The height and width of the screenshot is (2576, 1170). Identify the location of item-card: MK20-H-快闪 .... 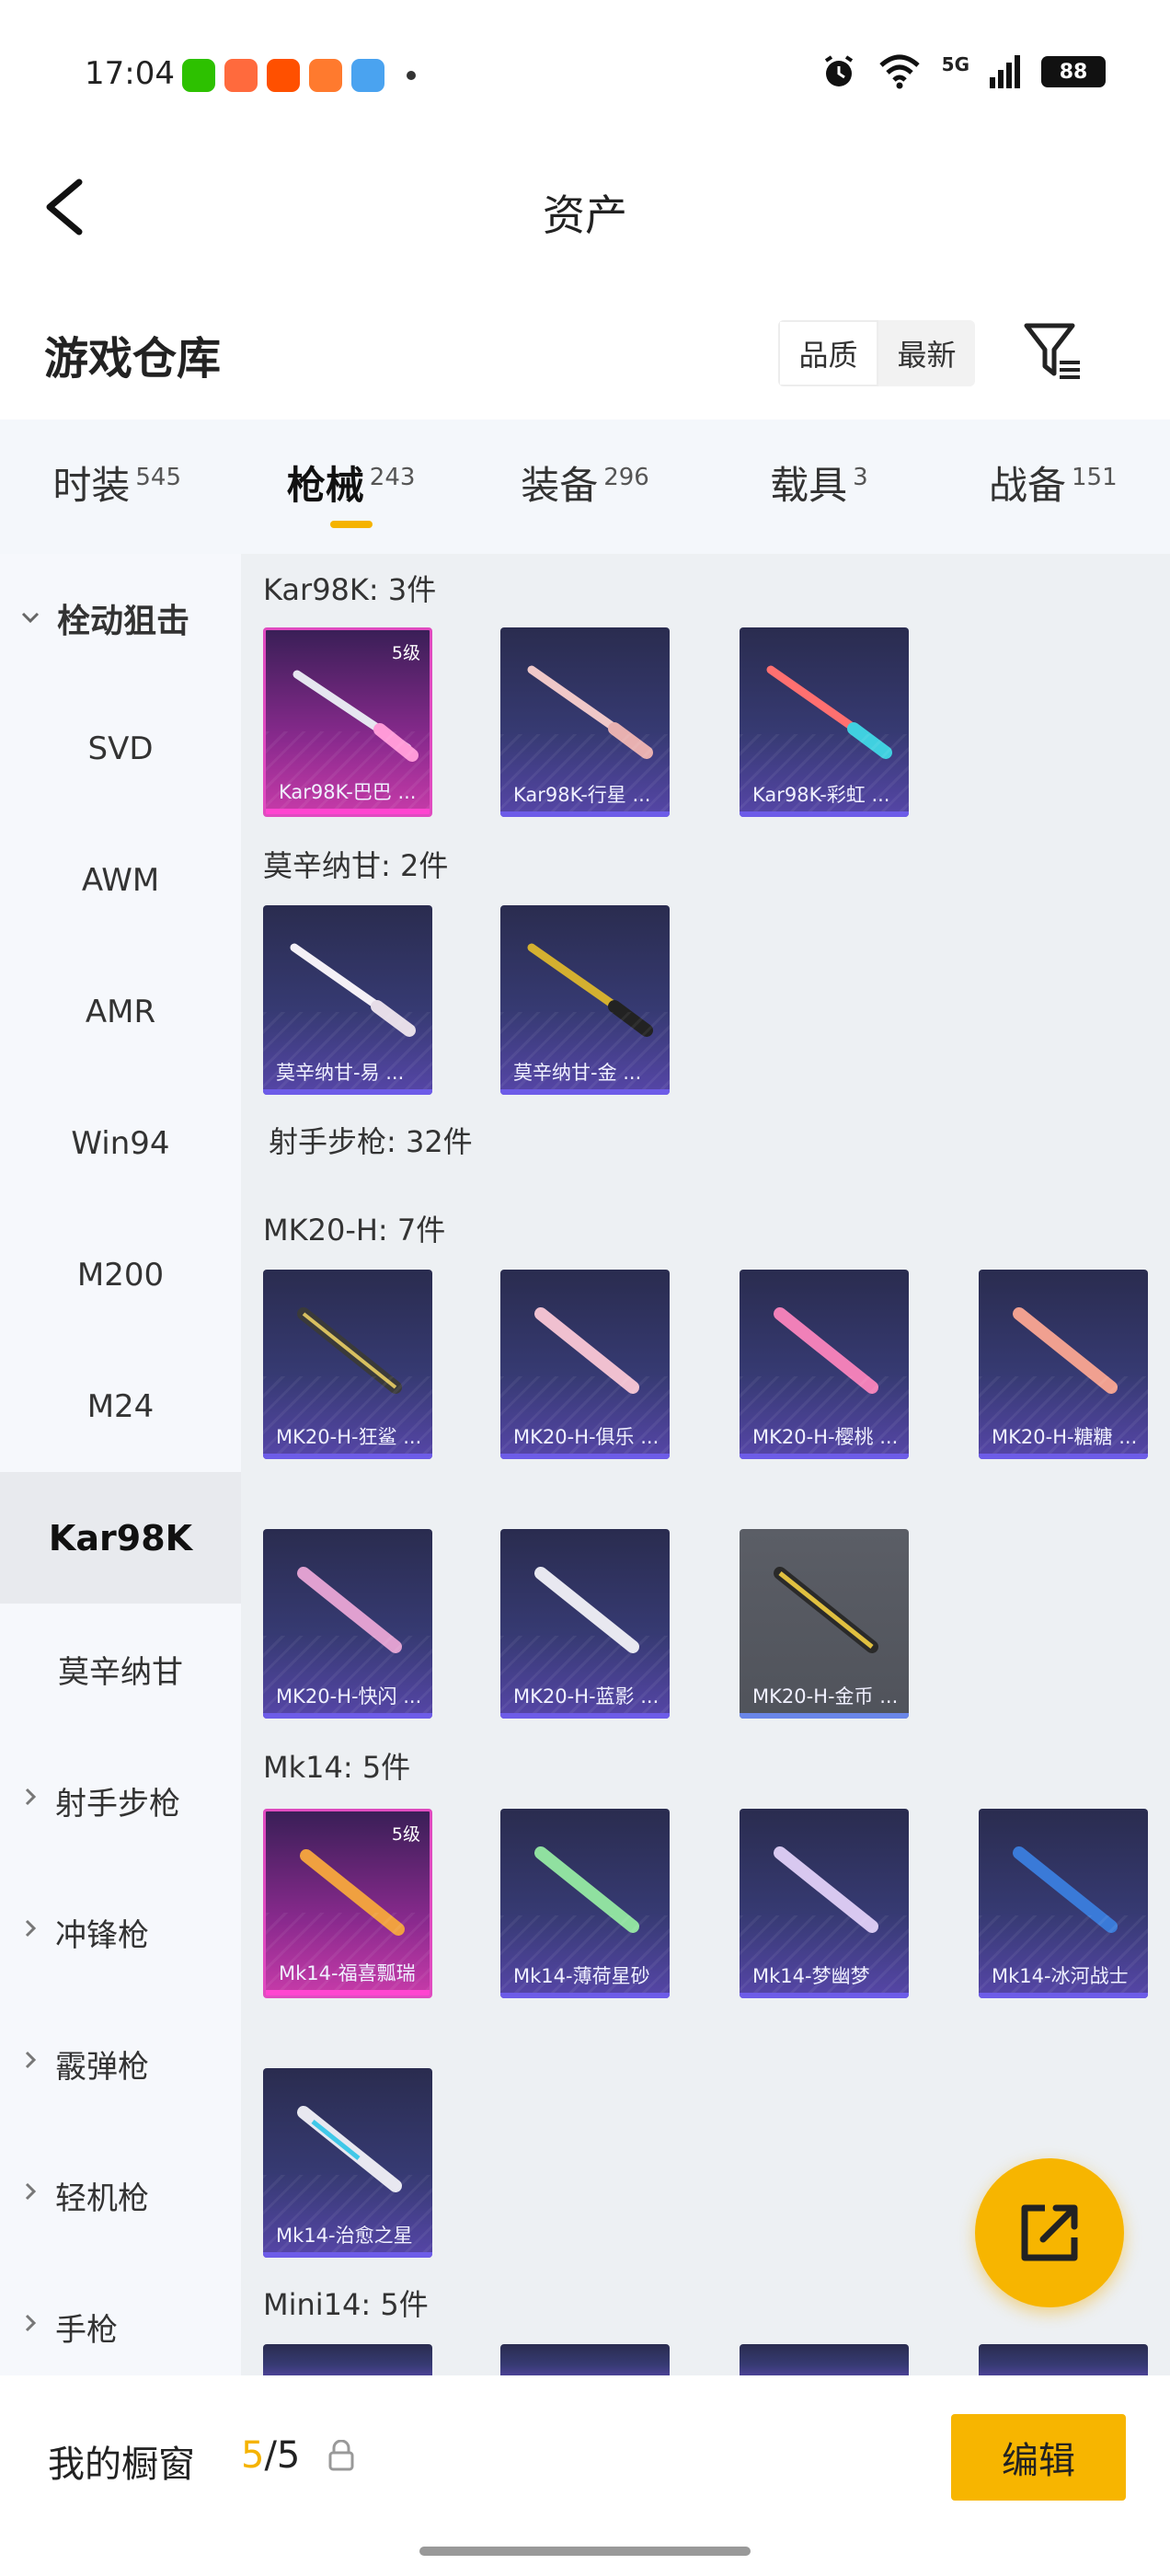
(347, 1624).